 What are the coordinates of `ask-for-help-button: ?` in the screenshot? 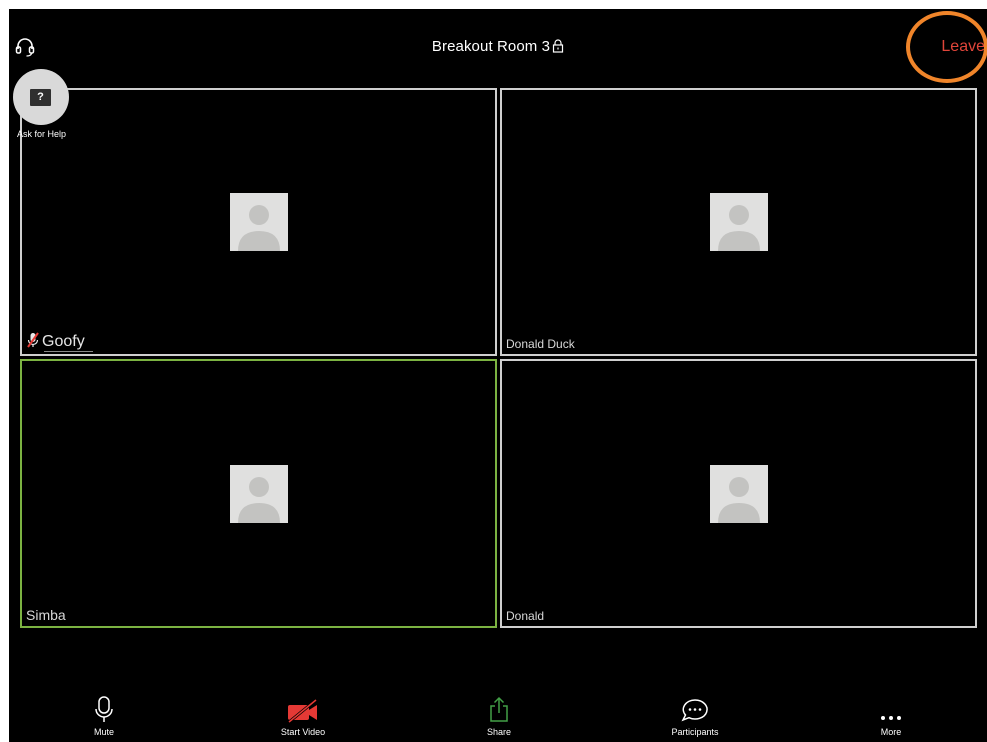 It's located at (41, 97).